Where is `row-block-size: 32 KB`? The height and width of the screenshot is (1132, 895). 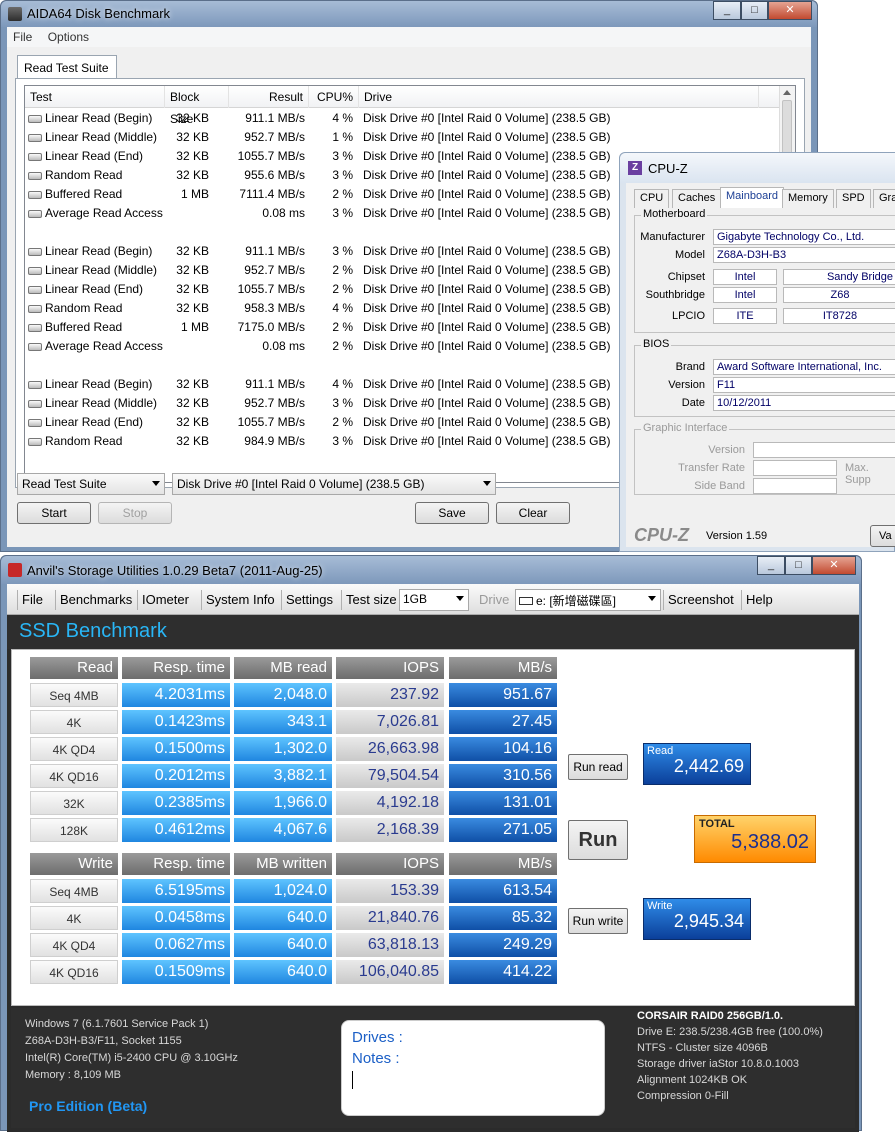 row-block-size: 32 KB is located at coordinates (187, 270).